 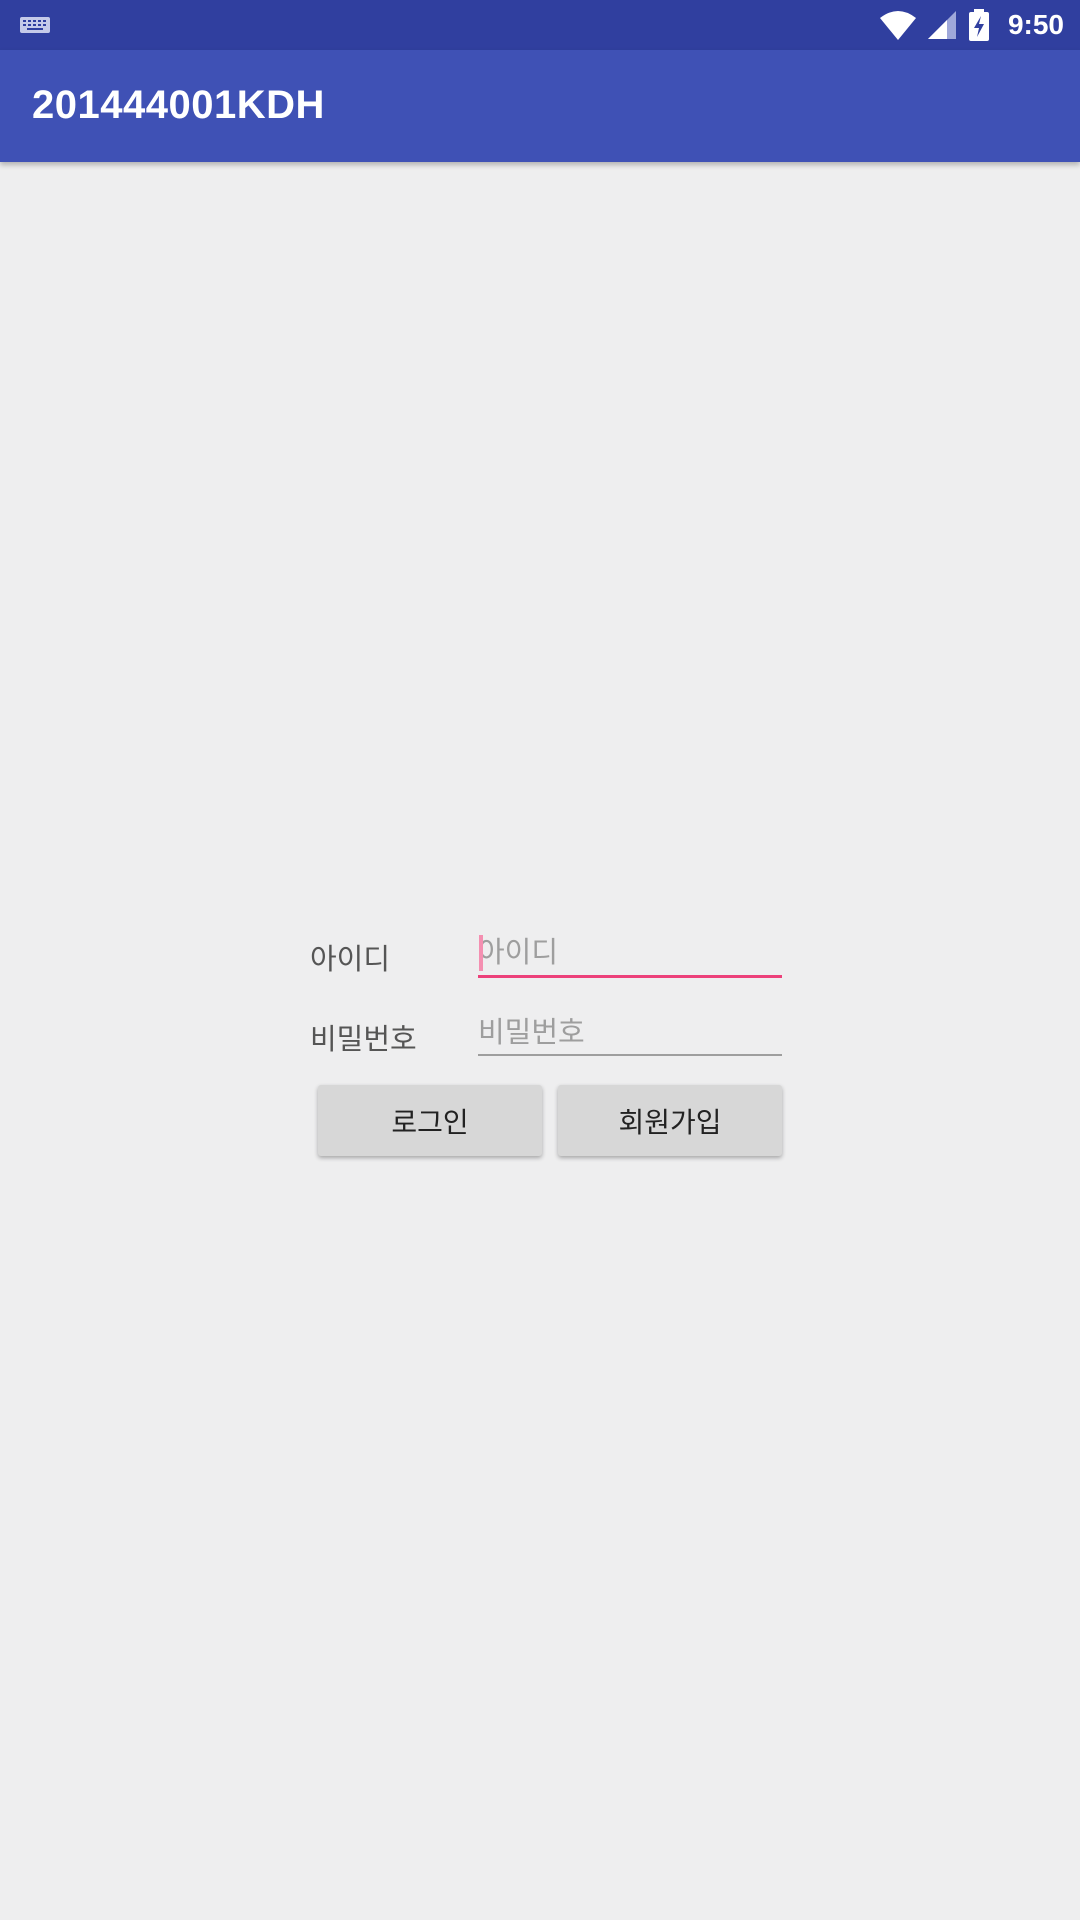 What do you see at coordinates (481, 953) in the screenshot?
I see `text-cursor` at bounding box center [481, 953].